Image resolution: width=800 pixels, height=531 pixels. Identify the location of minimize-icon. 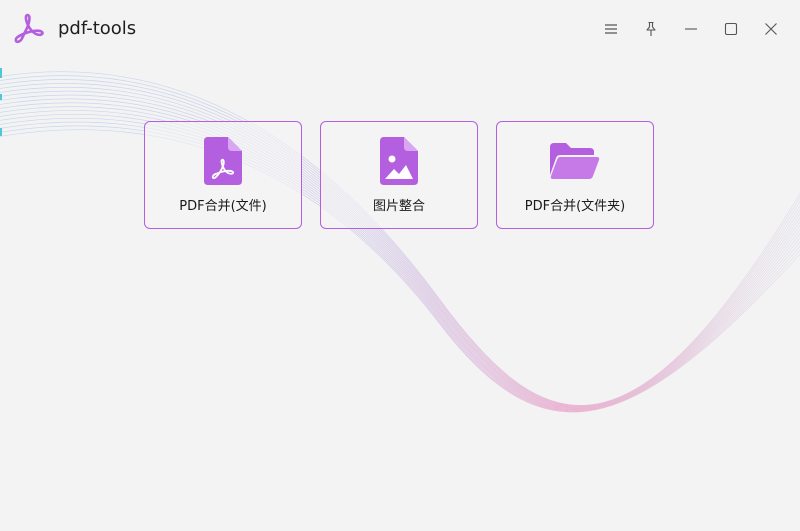
(691, 29).